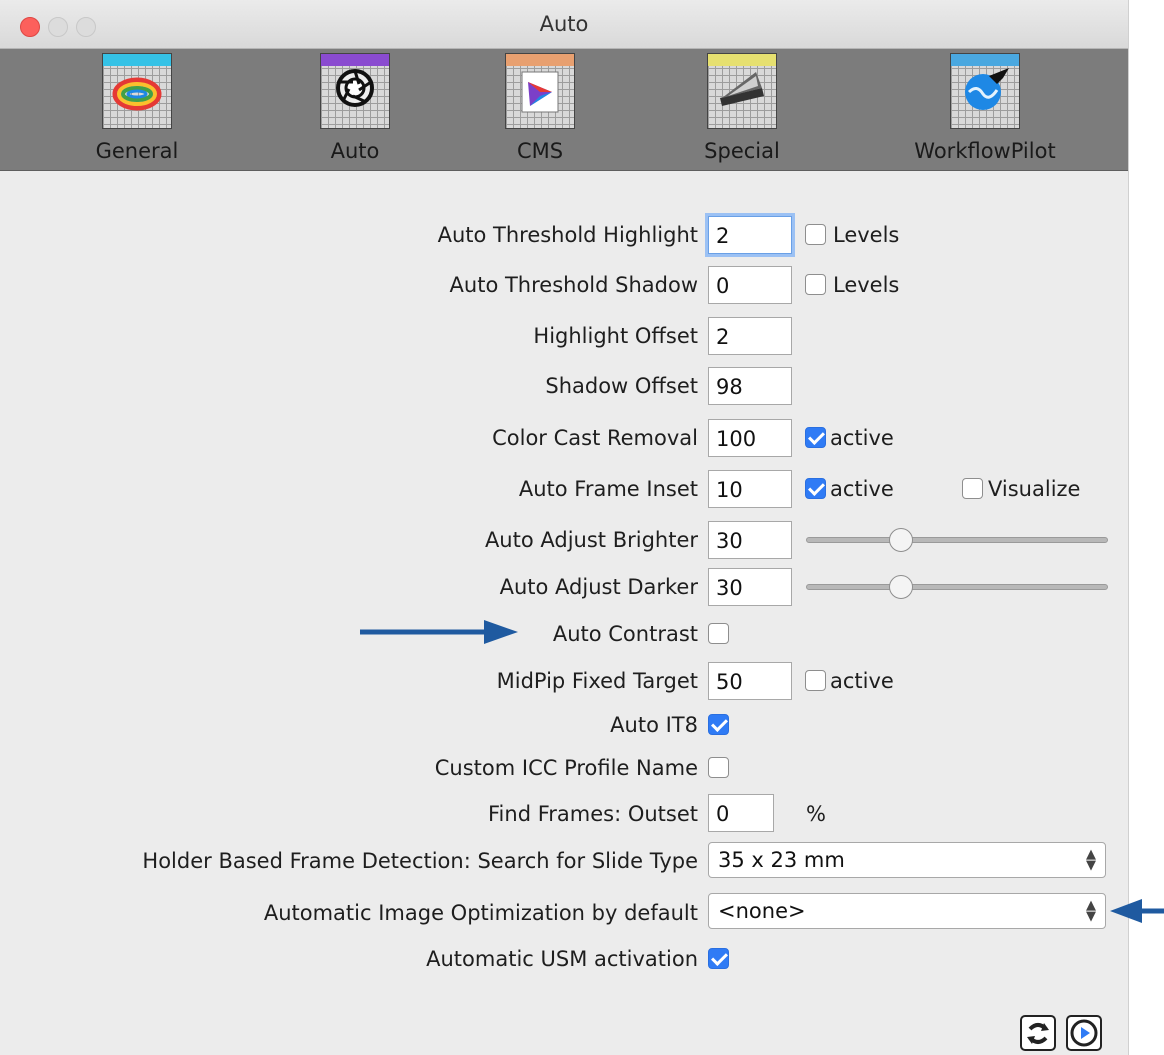  What do you see at coordinates (985, 151) in the screenshot?
I see `tab-workflowpilot-label: WorkflowPilot` at bounding box center [985, 151].